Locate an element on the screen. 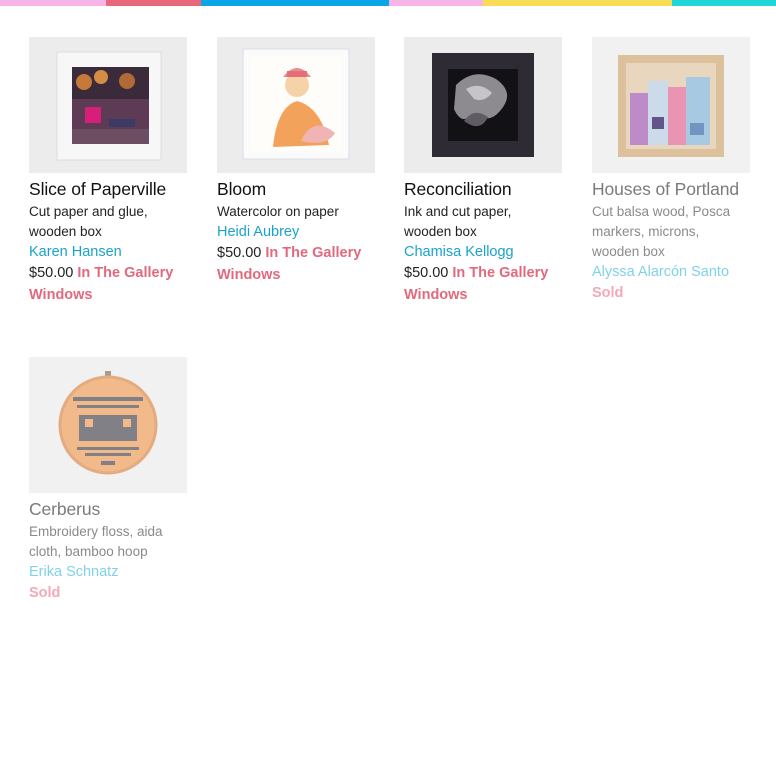  product-image-houses-of-portland is located at coordinates (671, 105).